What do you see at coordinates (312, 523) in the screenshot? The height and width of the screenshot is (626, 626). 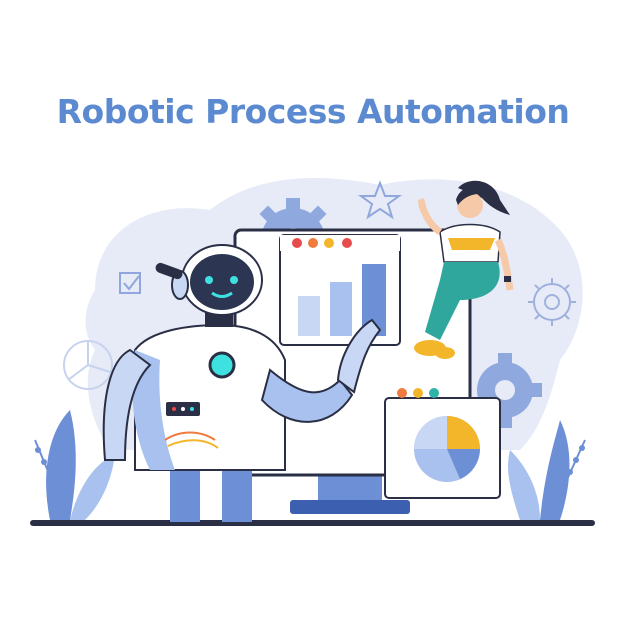 I see `ground-line` at bounding box center [312, 523].